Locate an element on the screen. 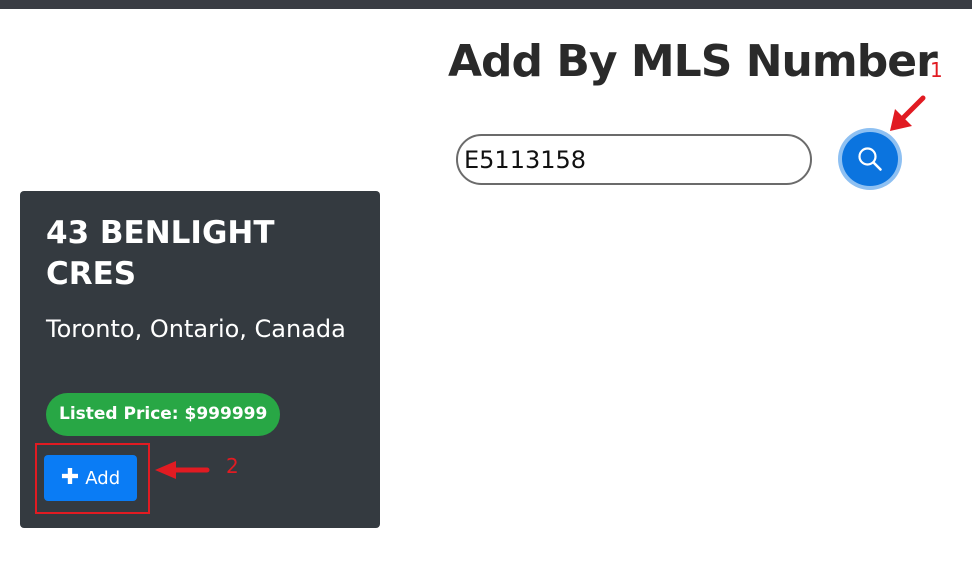  search-icon is located at coordinates (870, 159).